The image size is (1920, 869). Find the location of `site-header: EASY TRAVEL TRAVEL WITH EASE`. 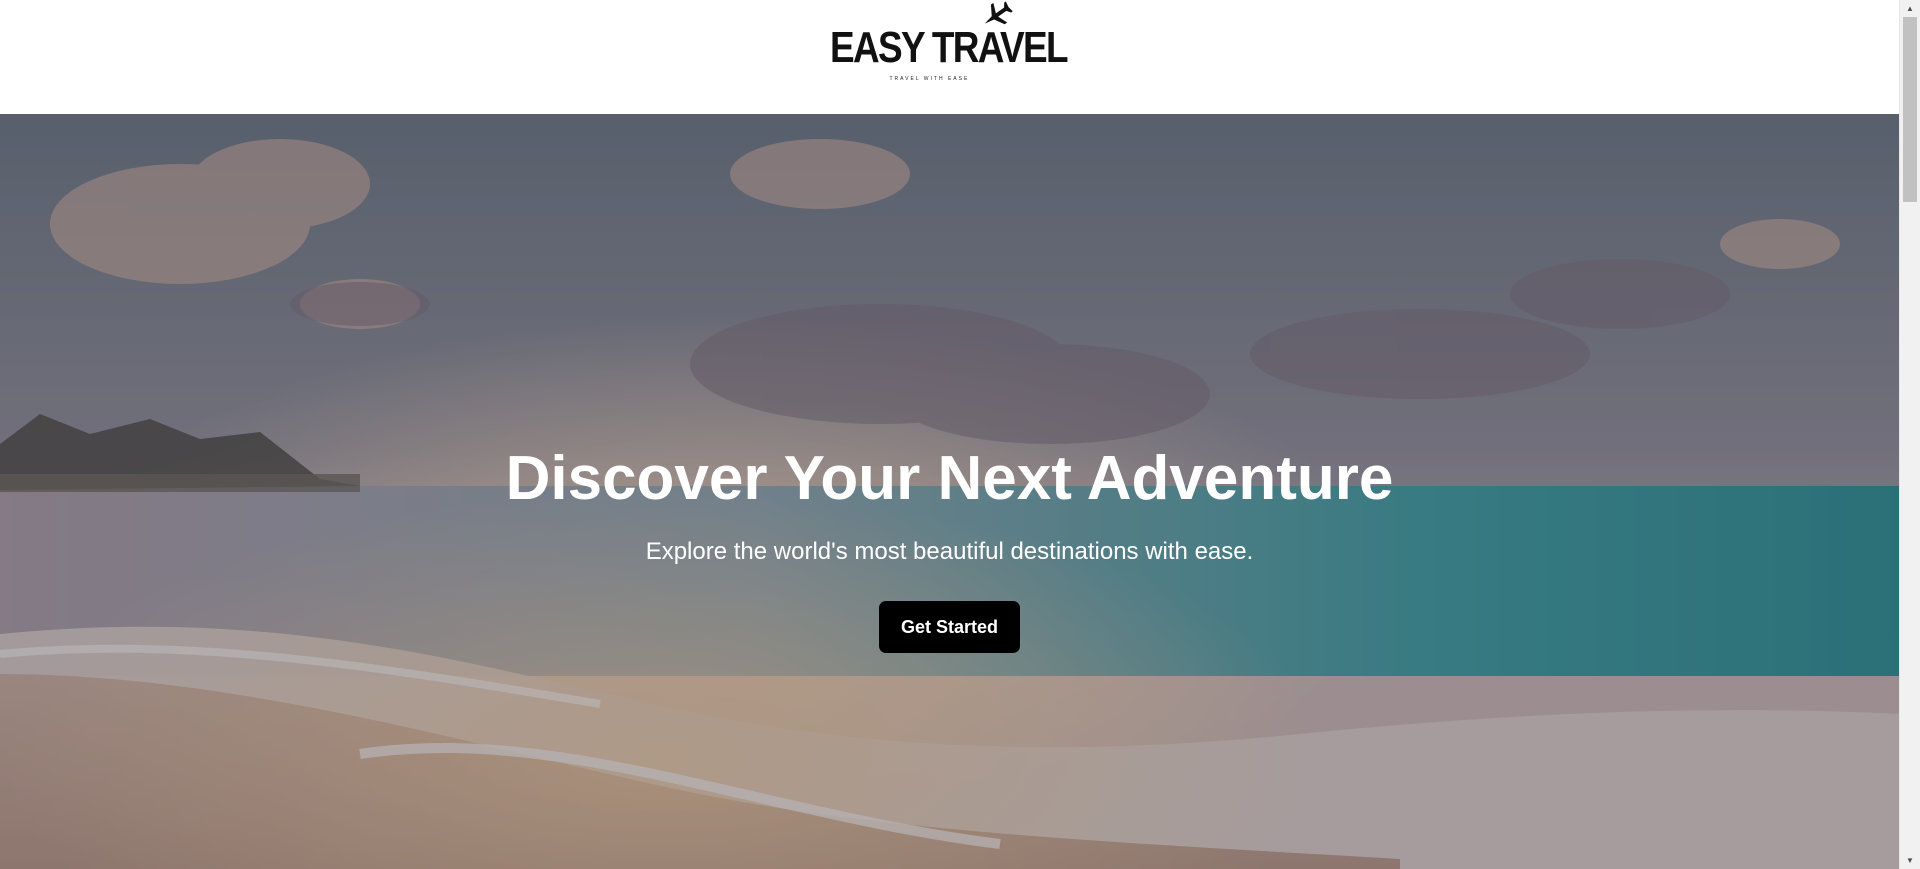

site-header: EASY TRAVEL TRAVEL WITH EASE is located at coordinates (949, 57).